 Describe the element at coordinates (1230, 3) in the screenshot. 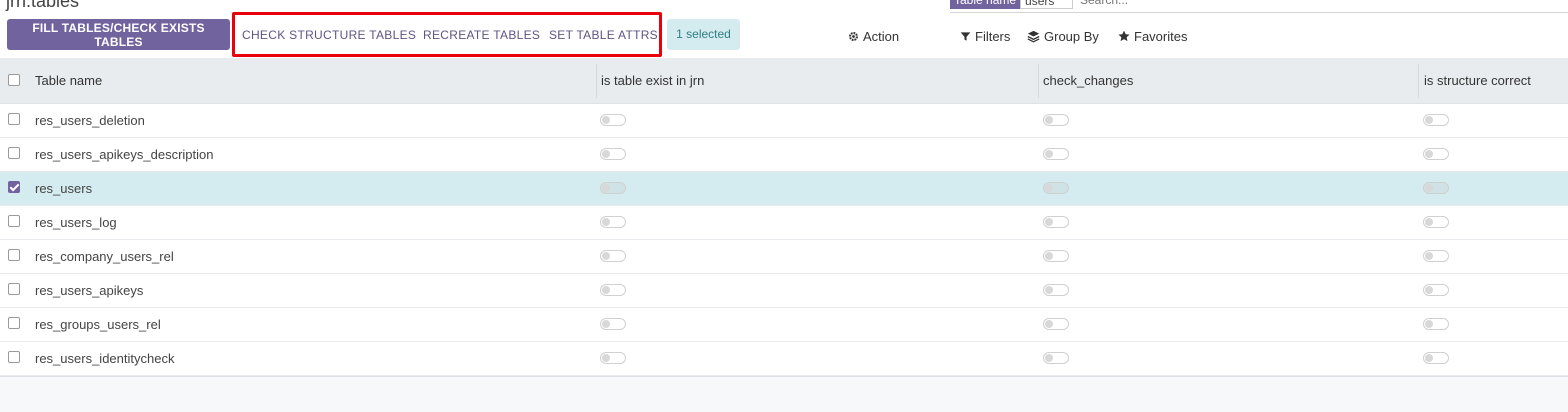

I see `search-input` at that location.